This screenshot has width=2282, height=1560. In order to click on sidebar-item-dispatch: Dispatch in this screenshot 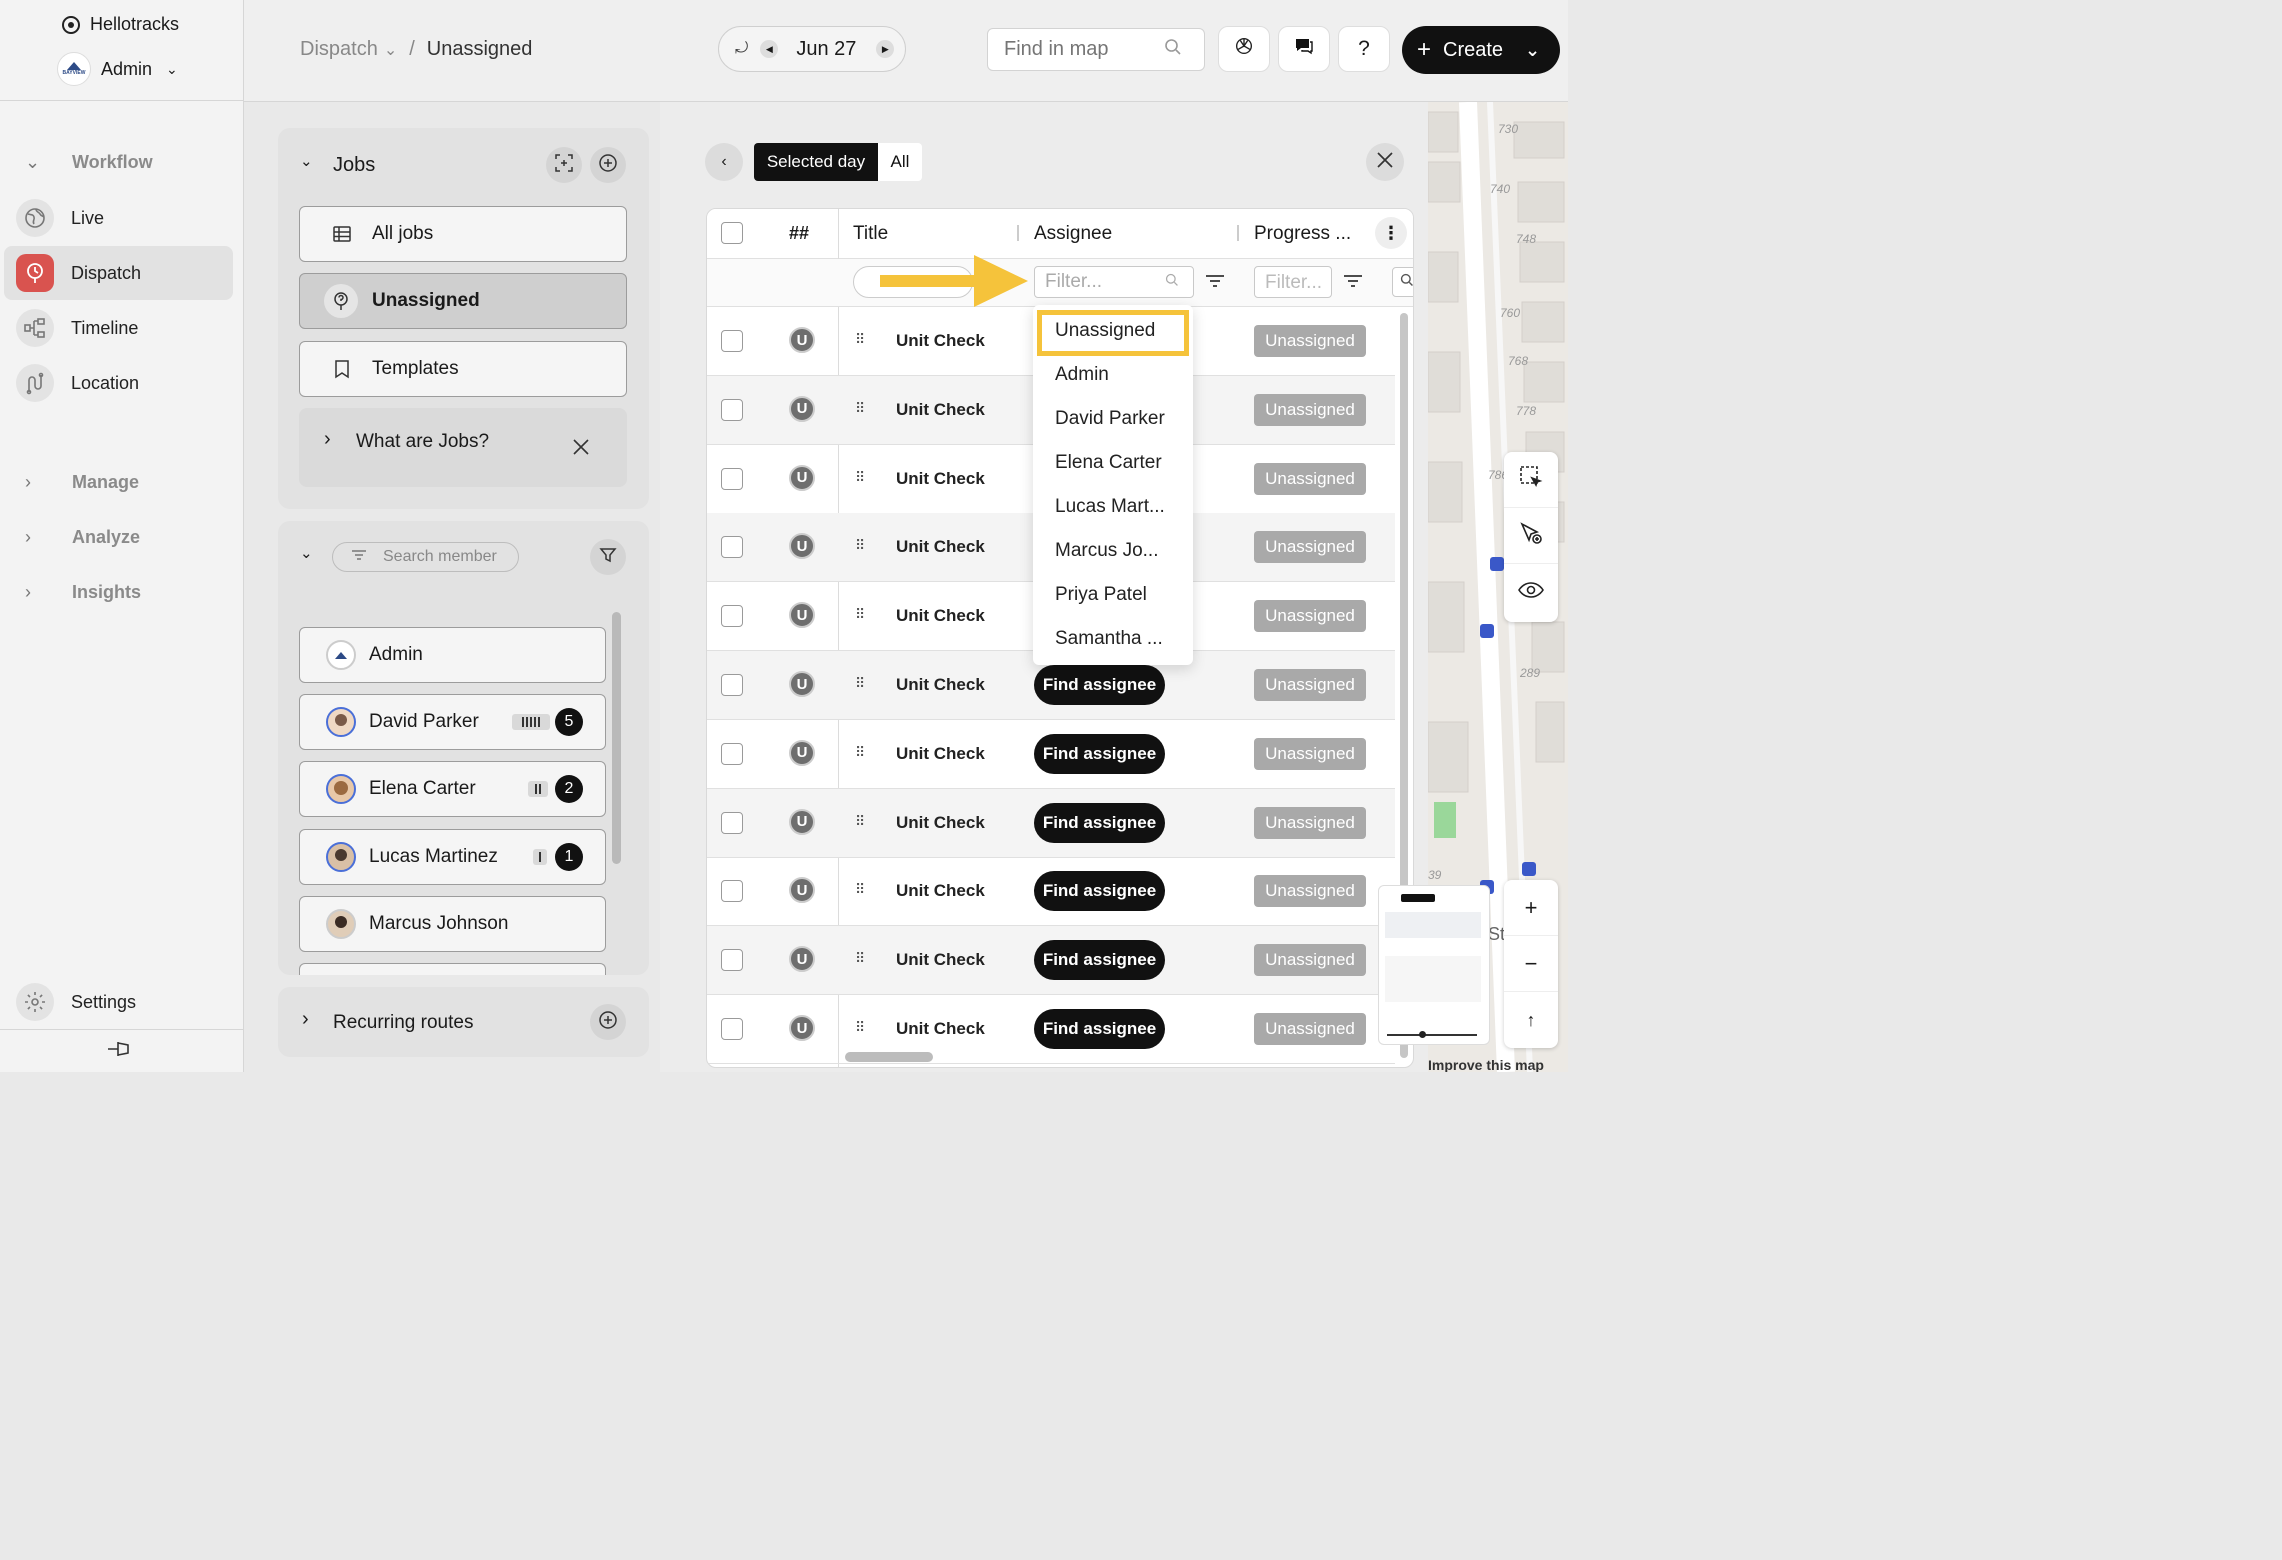, I will do `click(118, 273)`.